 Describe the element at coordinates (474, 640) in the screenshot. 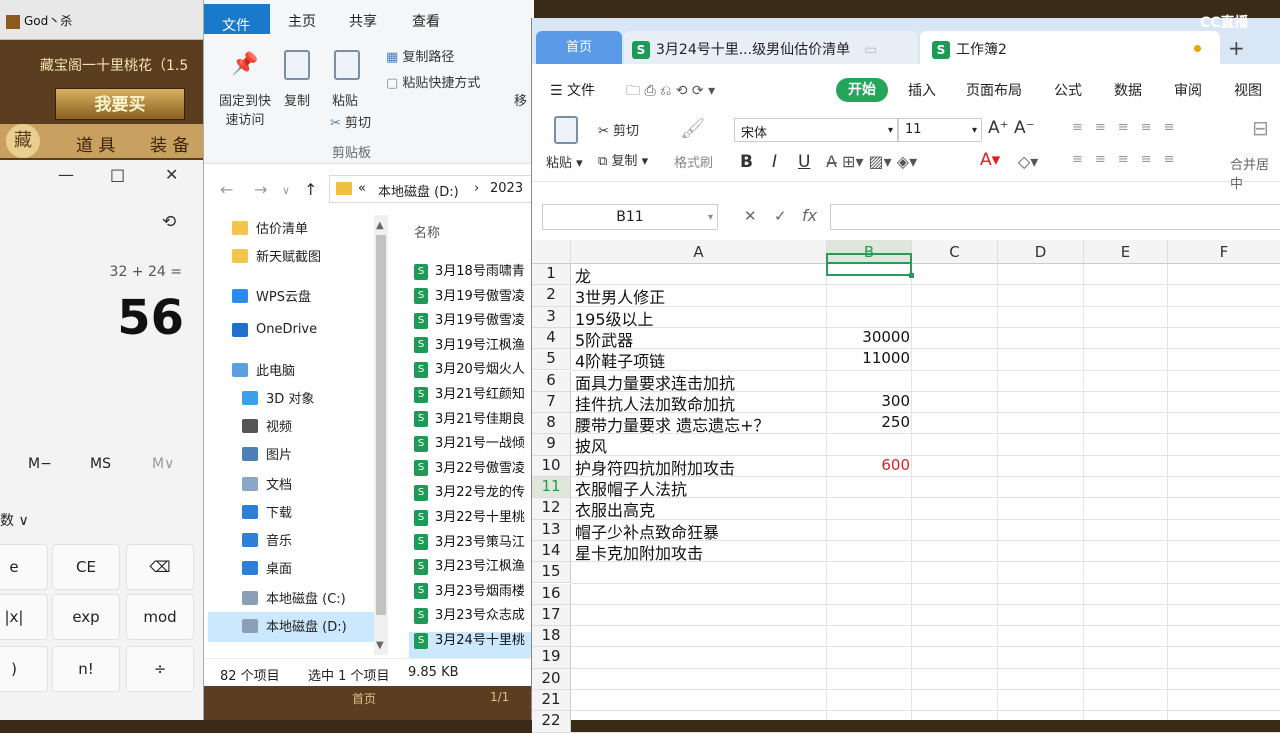

I see `file-item: S 3月24号十里桃` at that location.